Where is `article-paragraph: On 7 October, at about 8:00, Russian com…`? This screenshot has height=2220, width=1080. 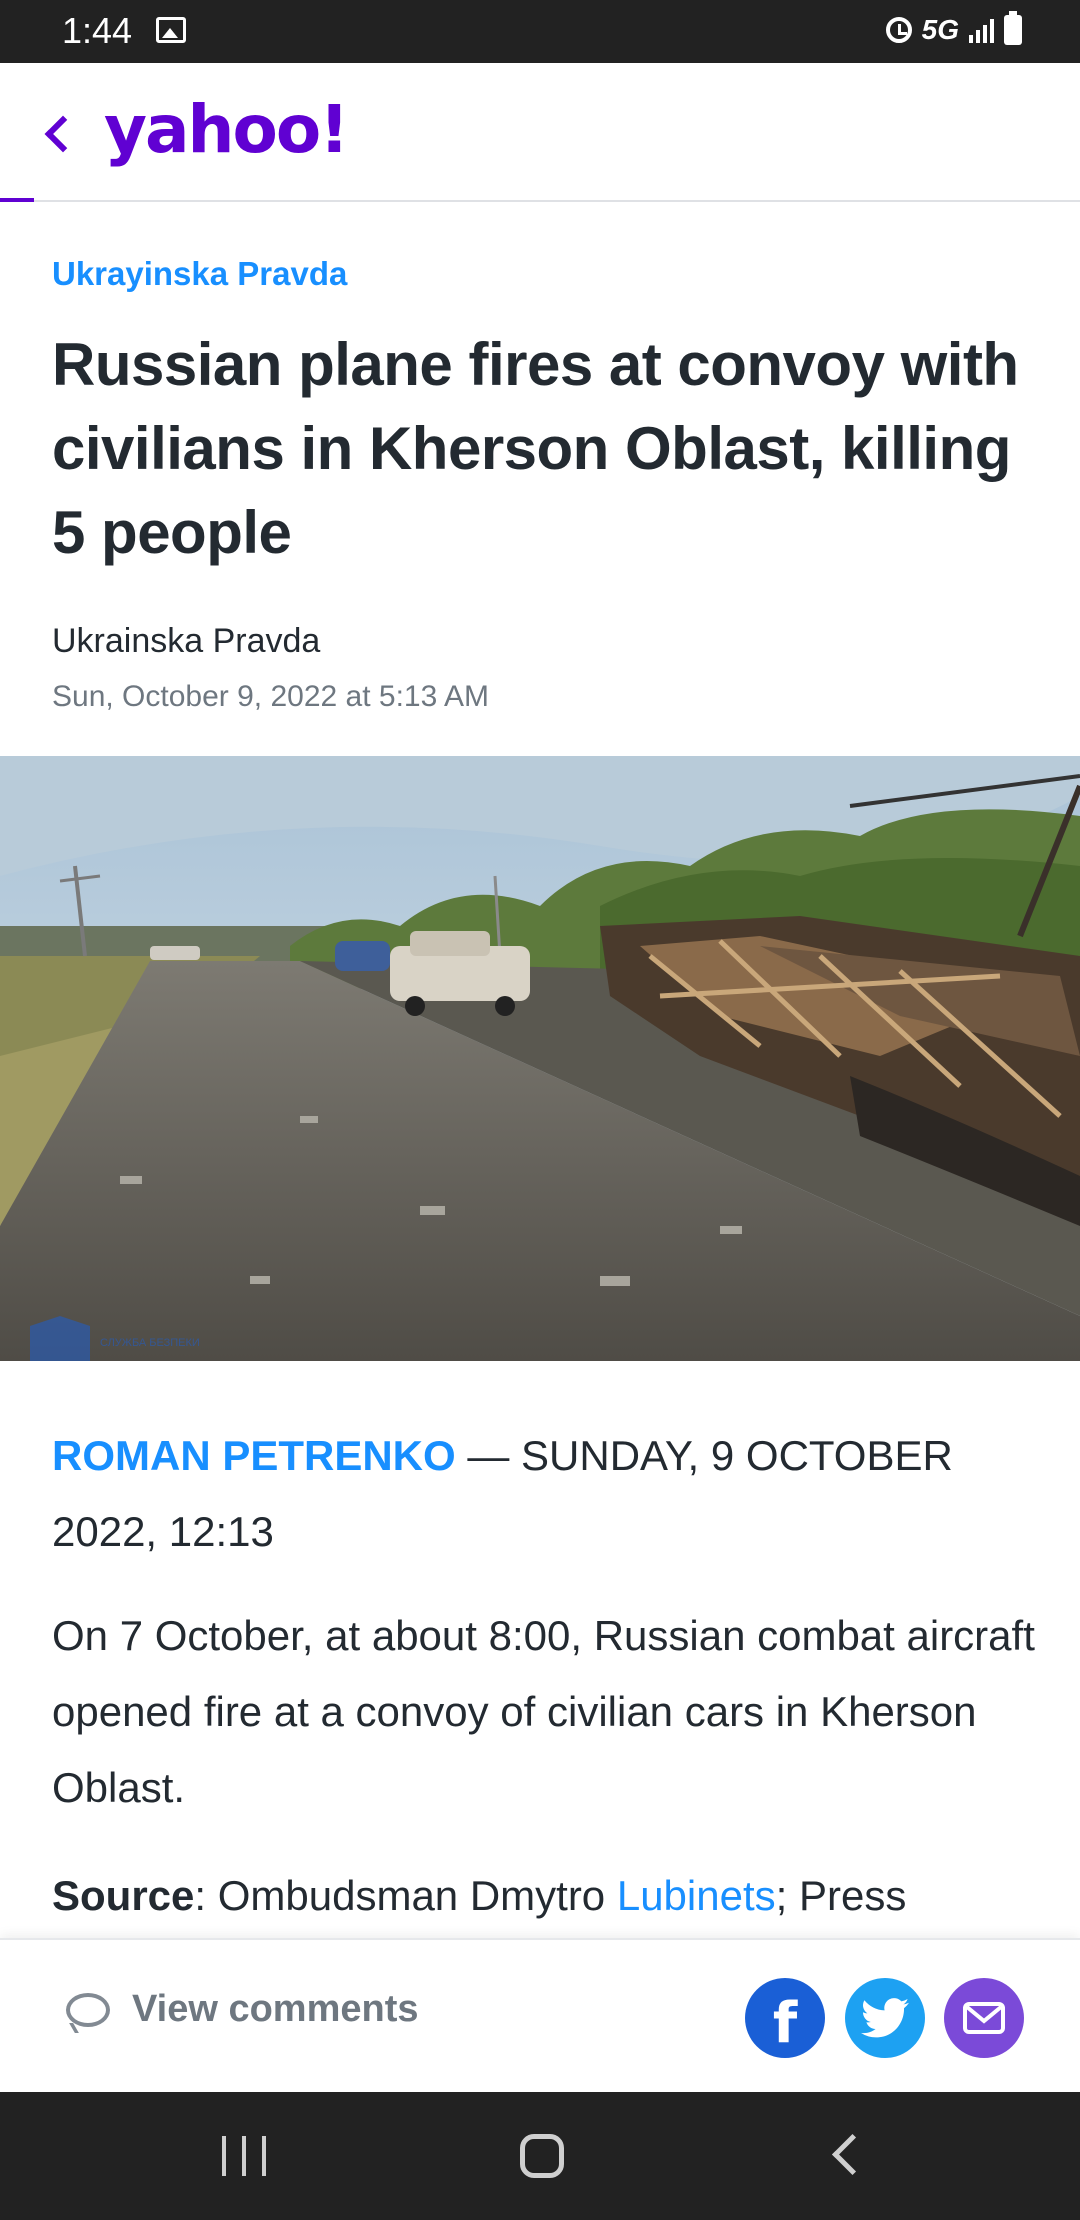 article-paragraph: On 7 October, at about 8:00, Russian com… is located at coordinates (543, 1711).